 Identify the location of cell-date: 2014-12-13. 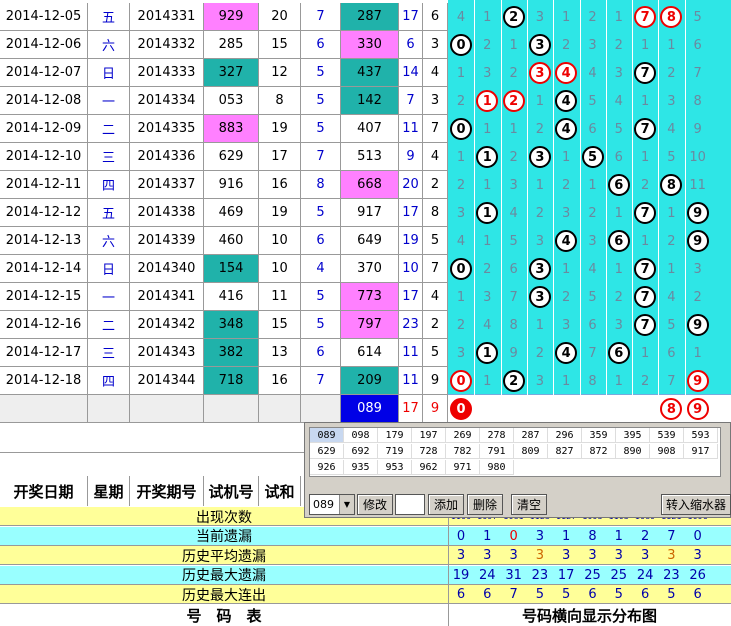
(44, 241).